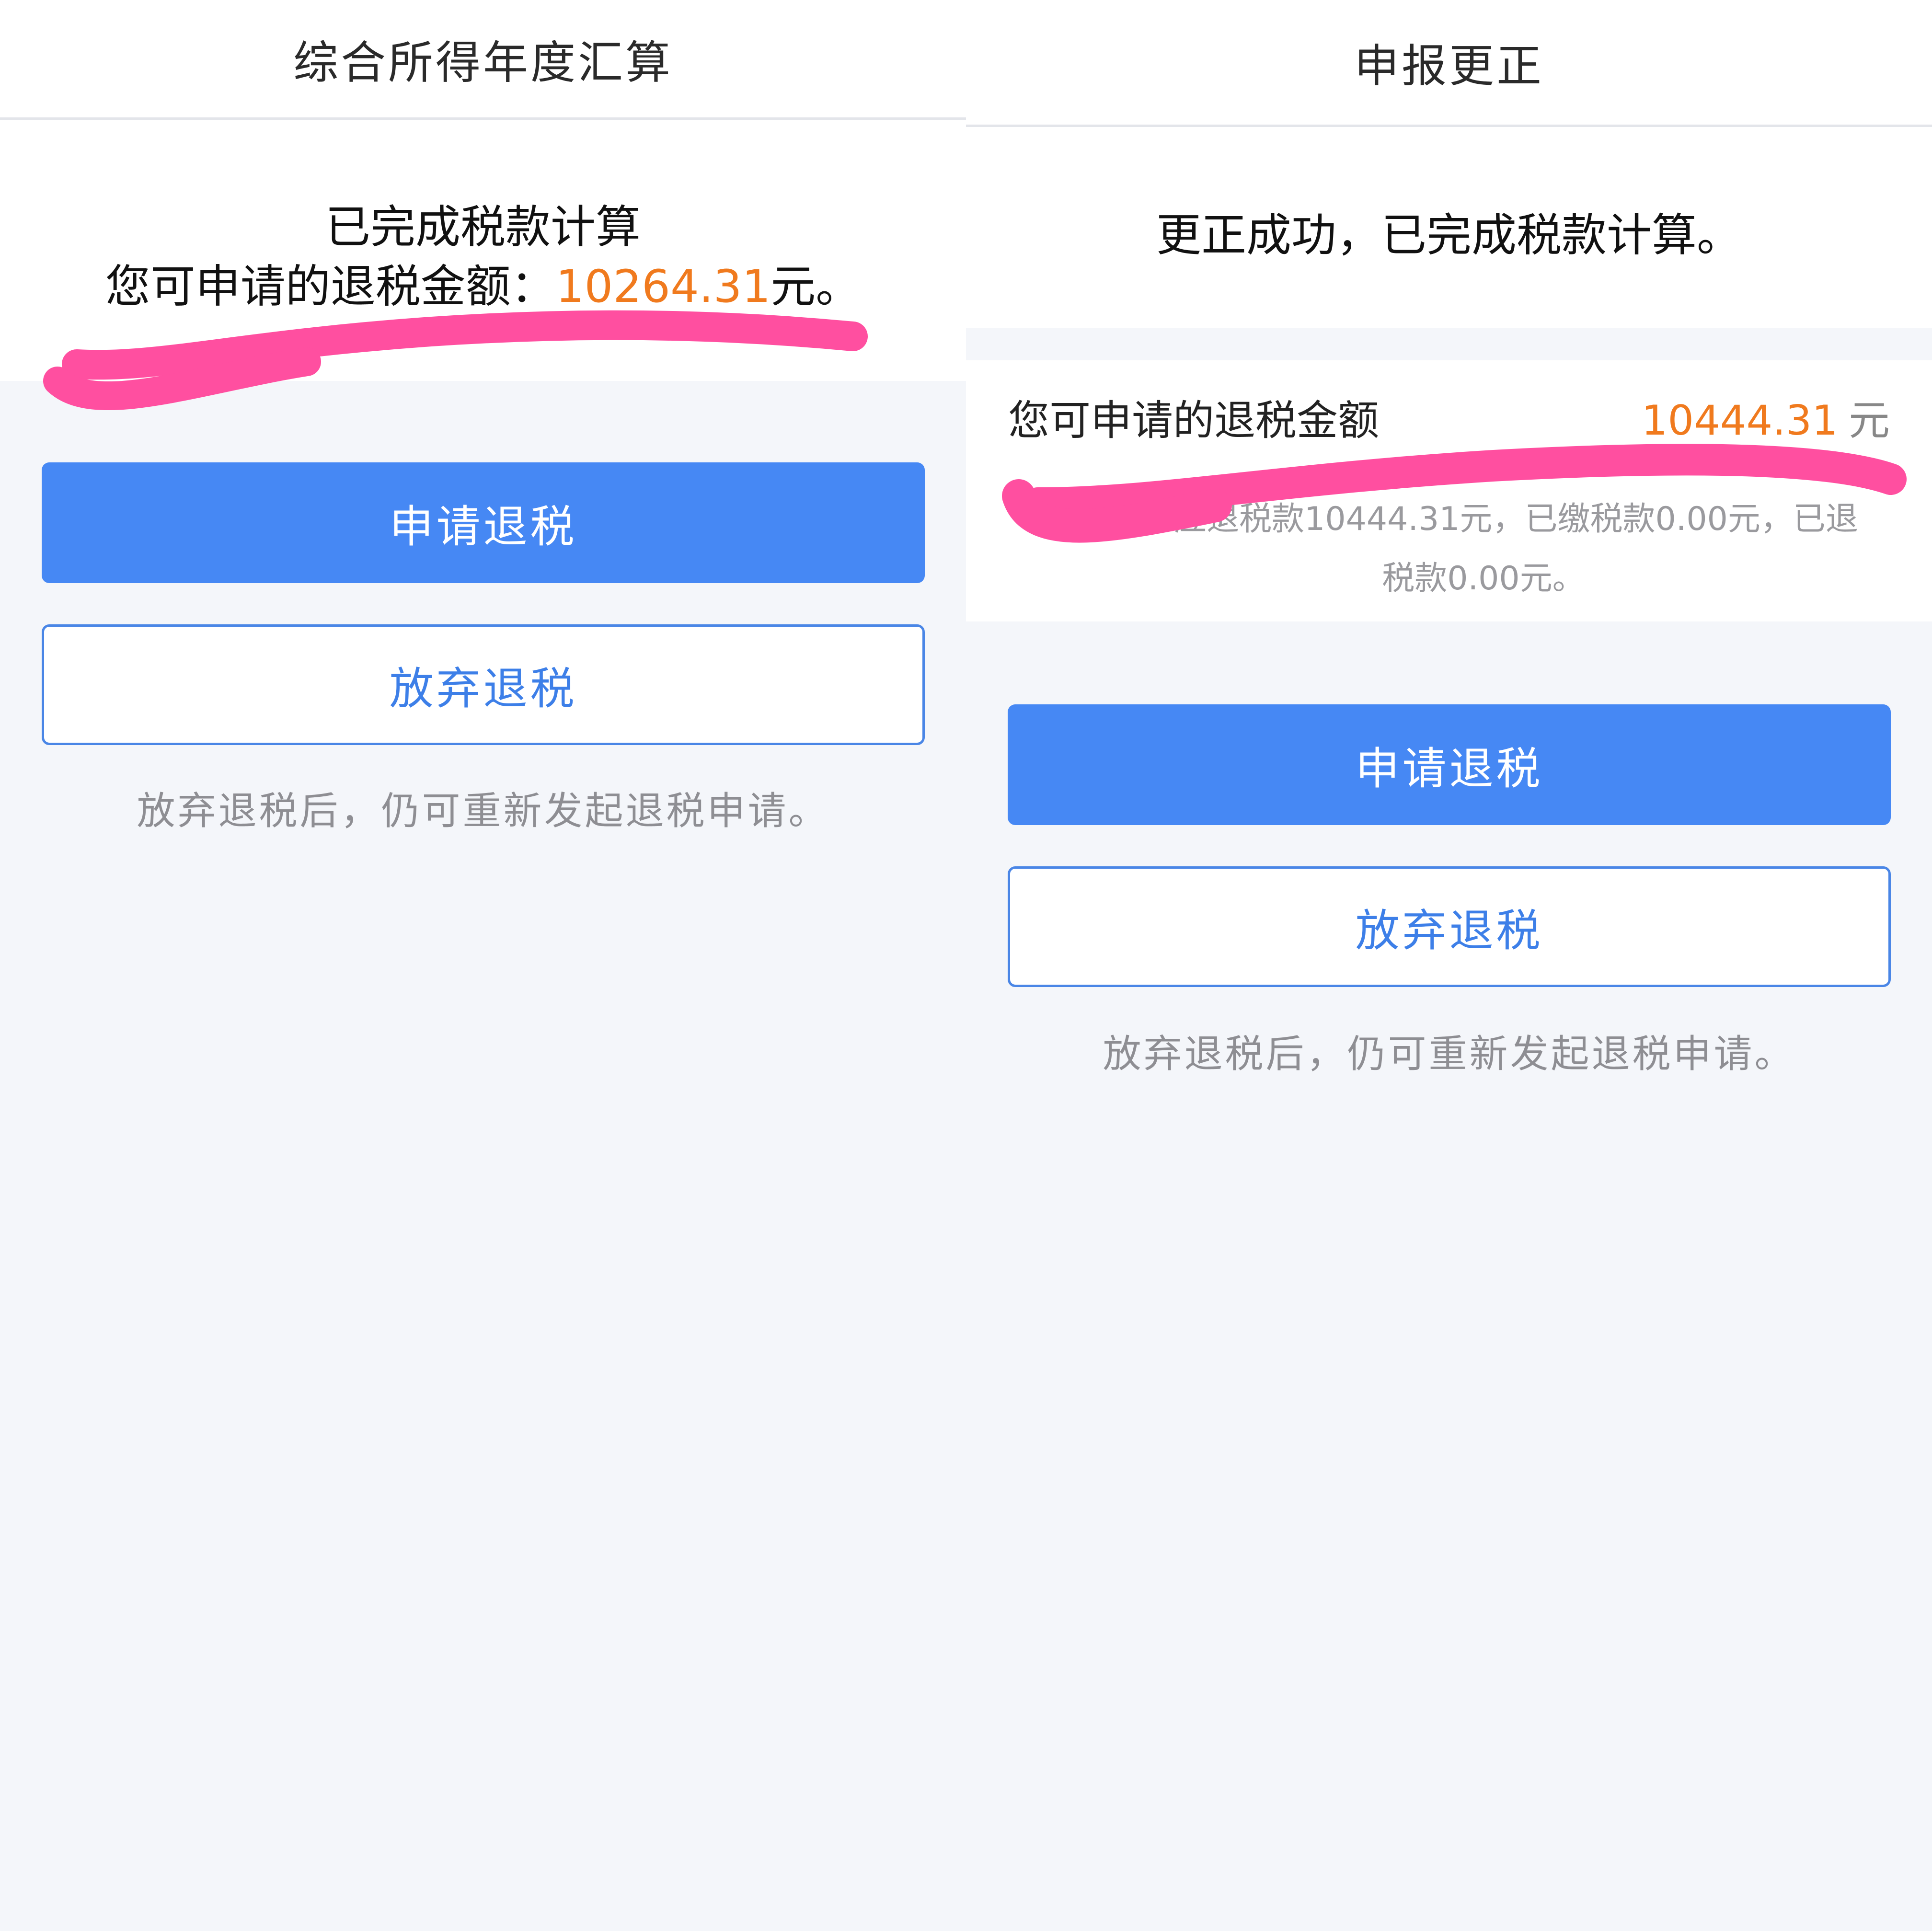  What do you see at coordinates (1869, 421) in the screenshot?
I see `refund-unit: 元` at bounding box center [1869, 421].